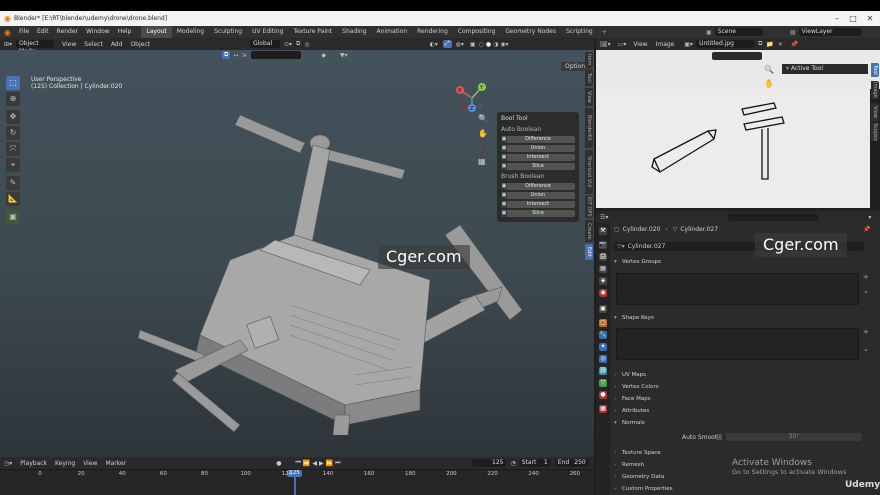 The image size is (880, 495). I want to click on modifier-props-icon: 🔧, so click(603, 335).